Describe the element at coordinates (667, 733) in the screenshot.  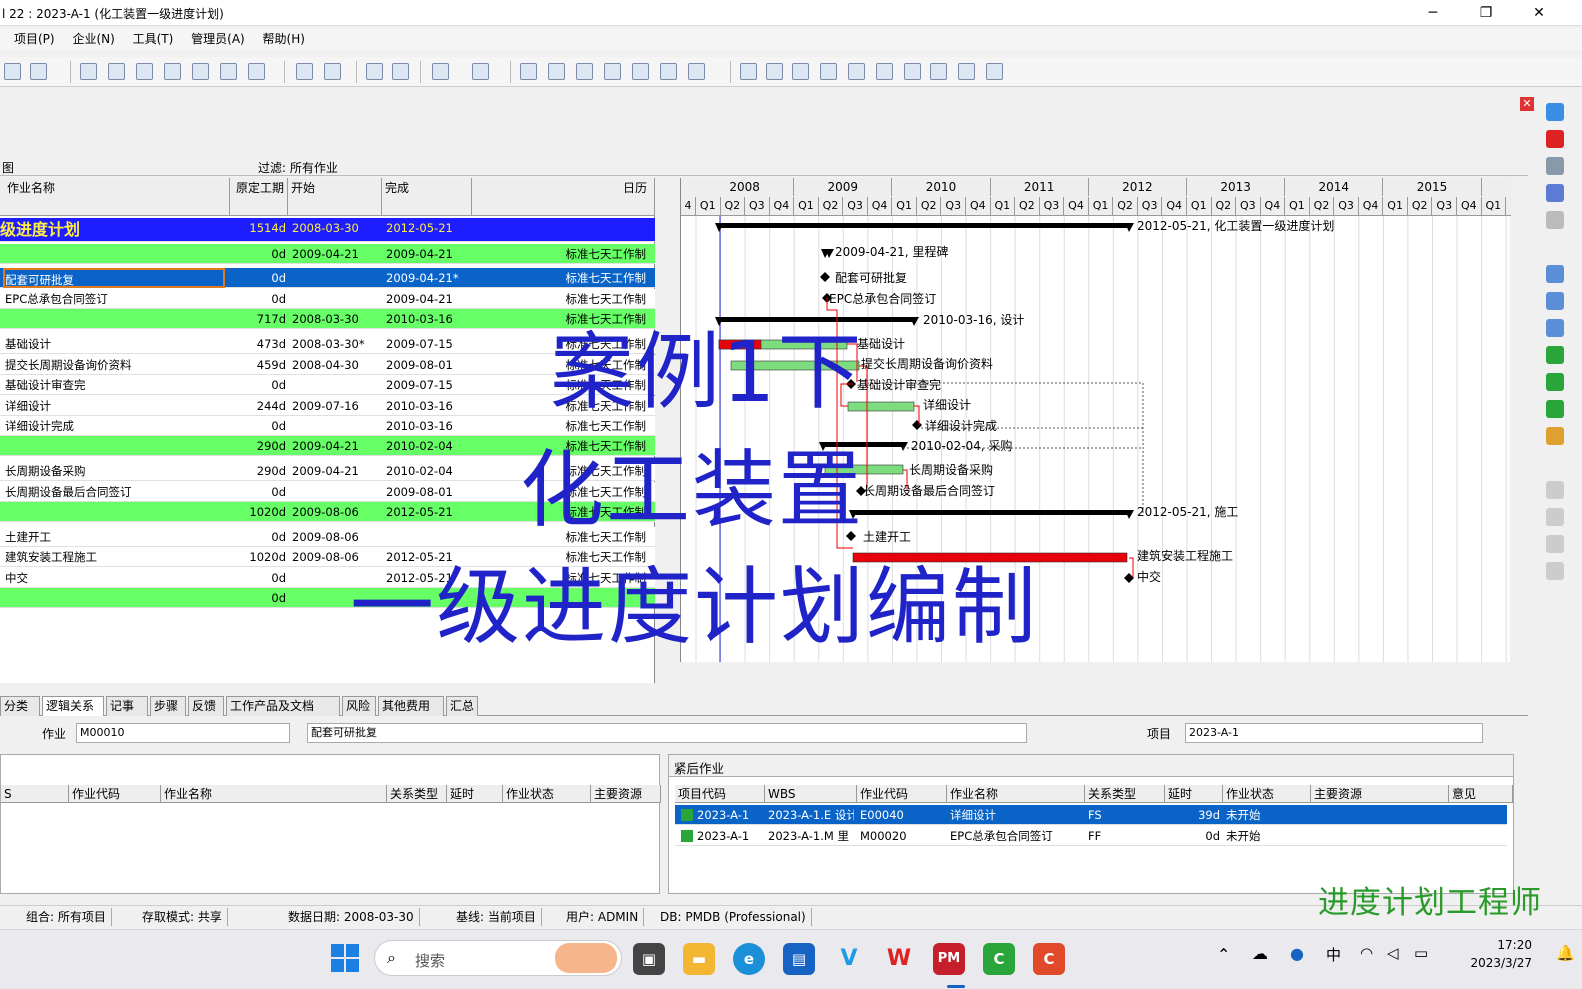
I see `activity-name-field: 配套可研批复` at that location.